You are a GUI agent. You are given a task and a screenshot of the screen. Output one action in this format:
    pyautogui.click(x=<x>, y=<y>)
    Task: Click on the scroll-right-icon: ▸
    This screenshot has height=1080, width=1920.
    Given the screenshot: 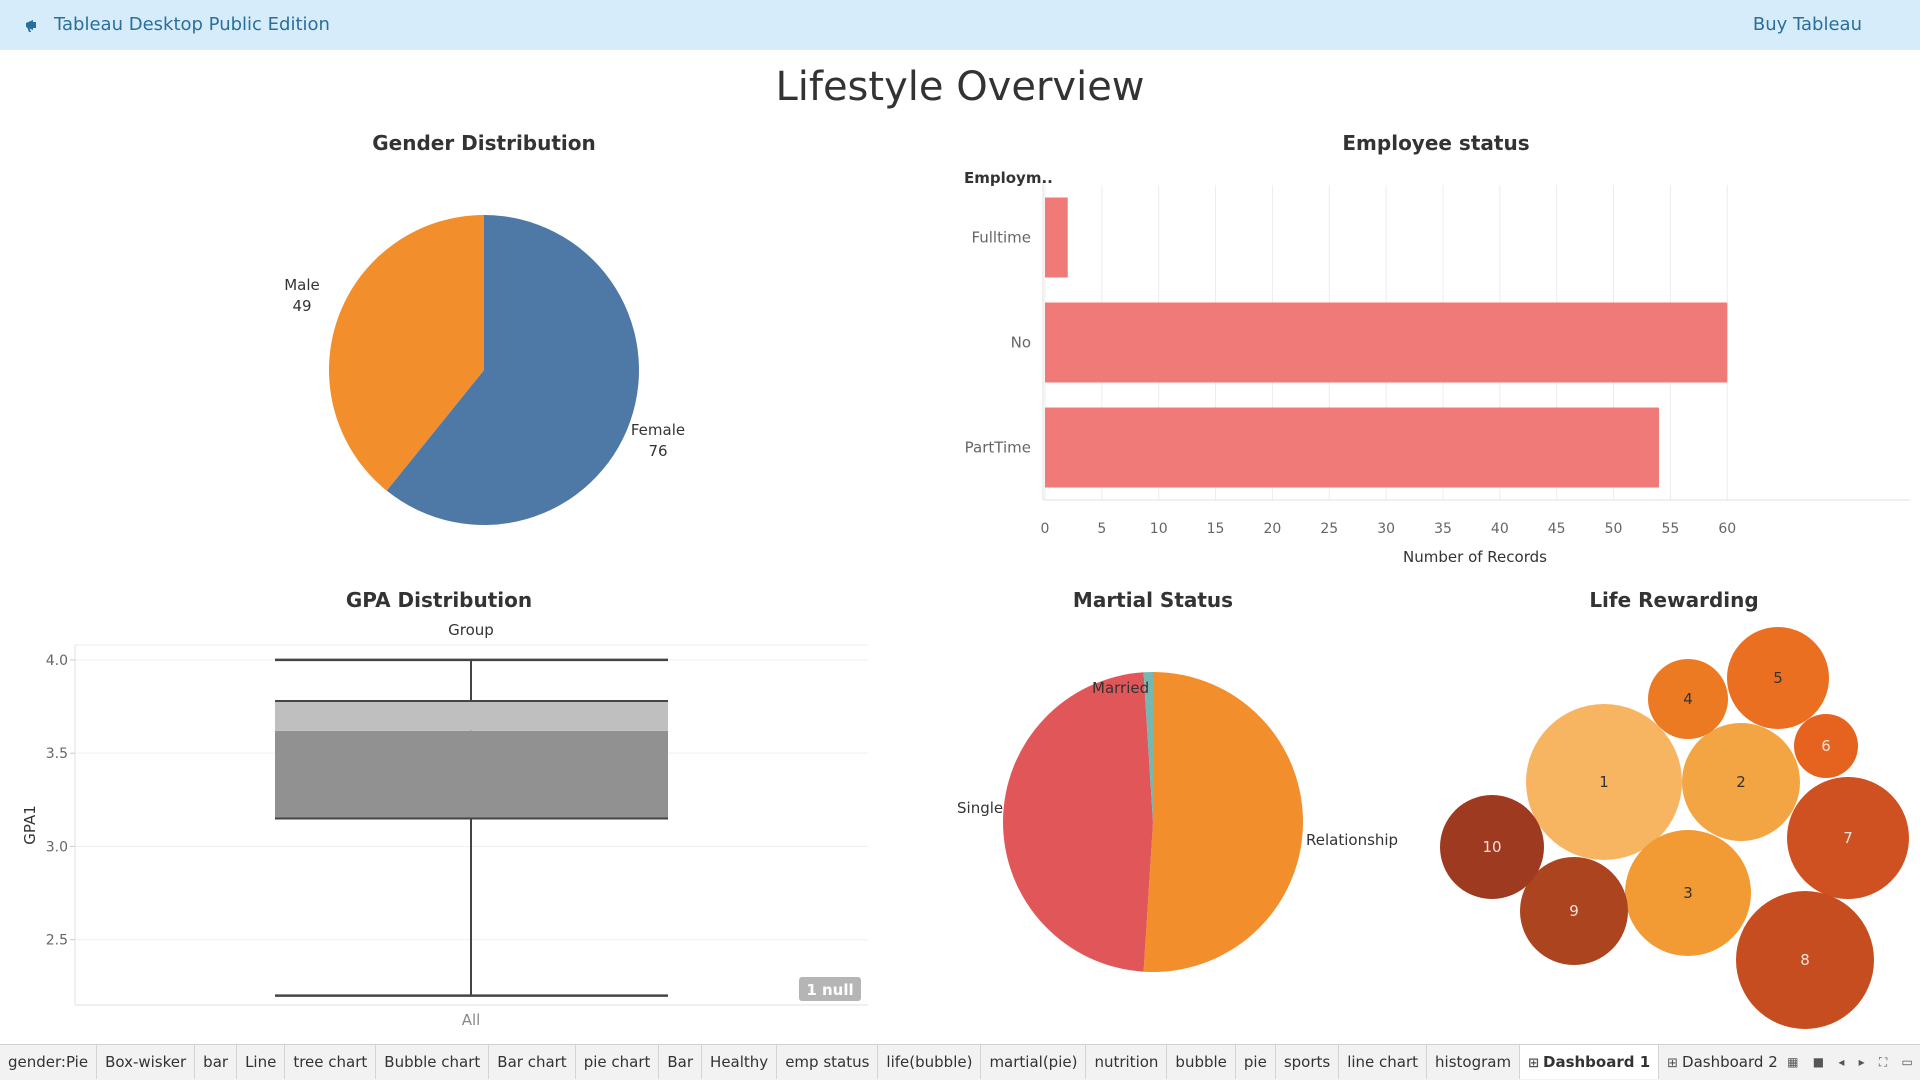 What is the action you would take?
    pyautogui.click(x=1862, y=1062)
    